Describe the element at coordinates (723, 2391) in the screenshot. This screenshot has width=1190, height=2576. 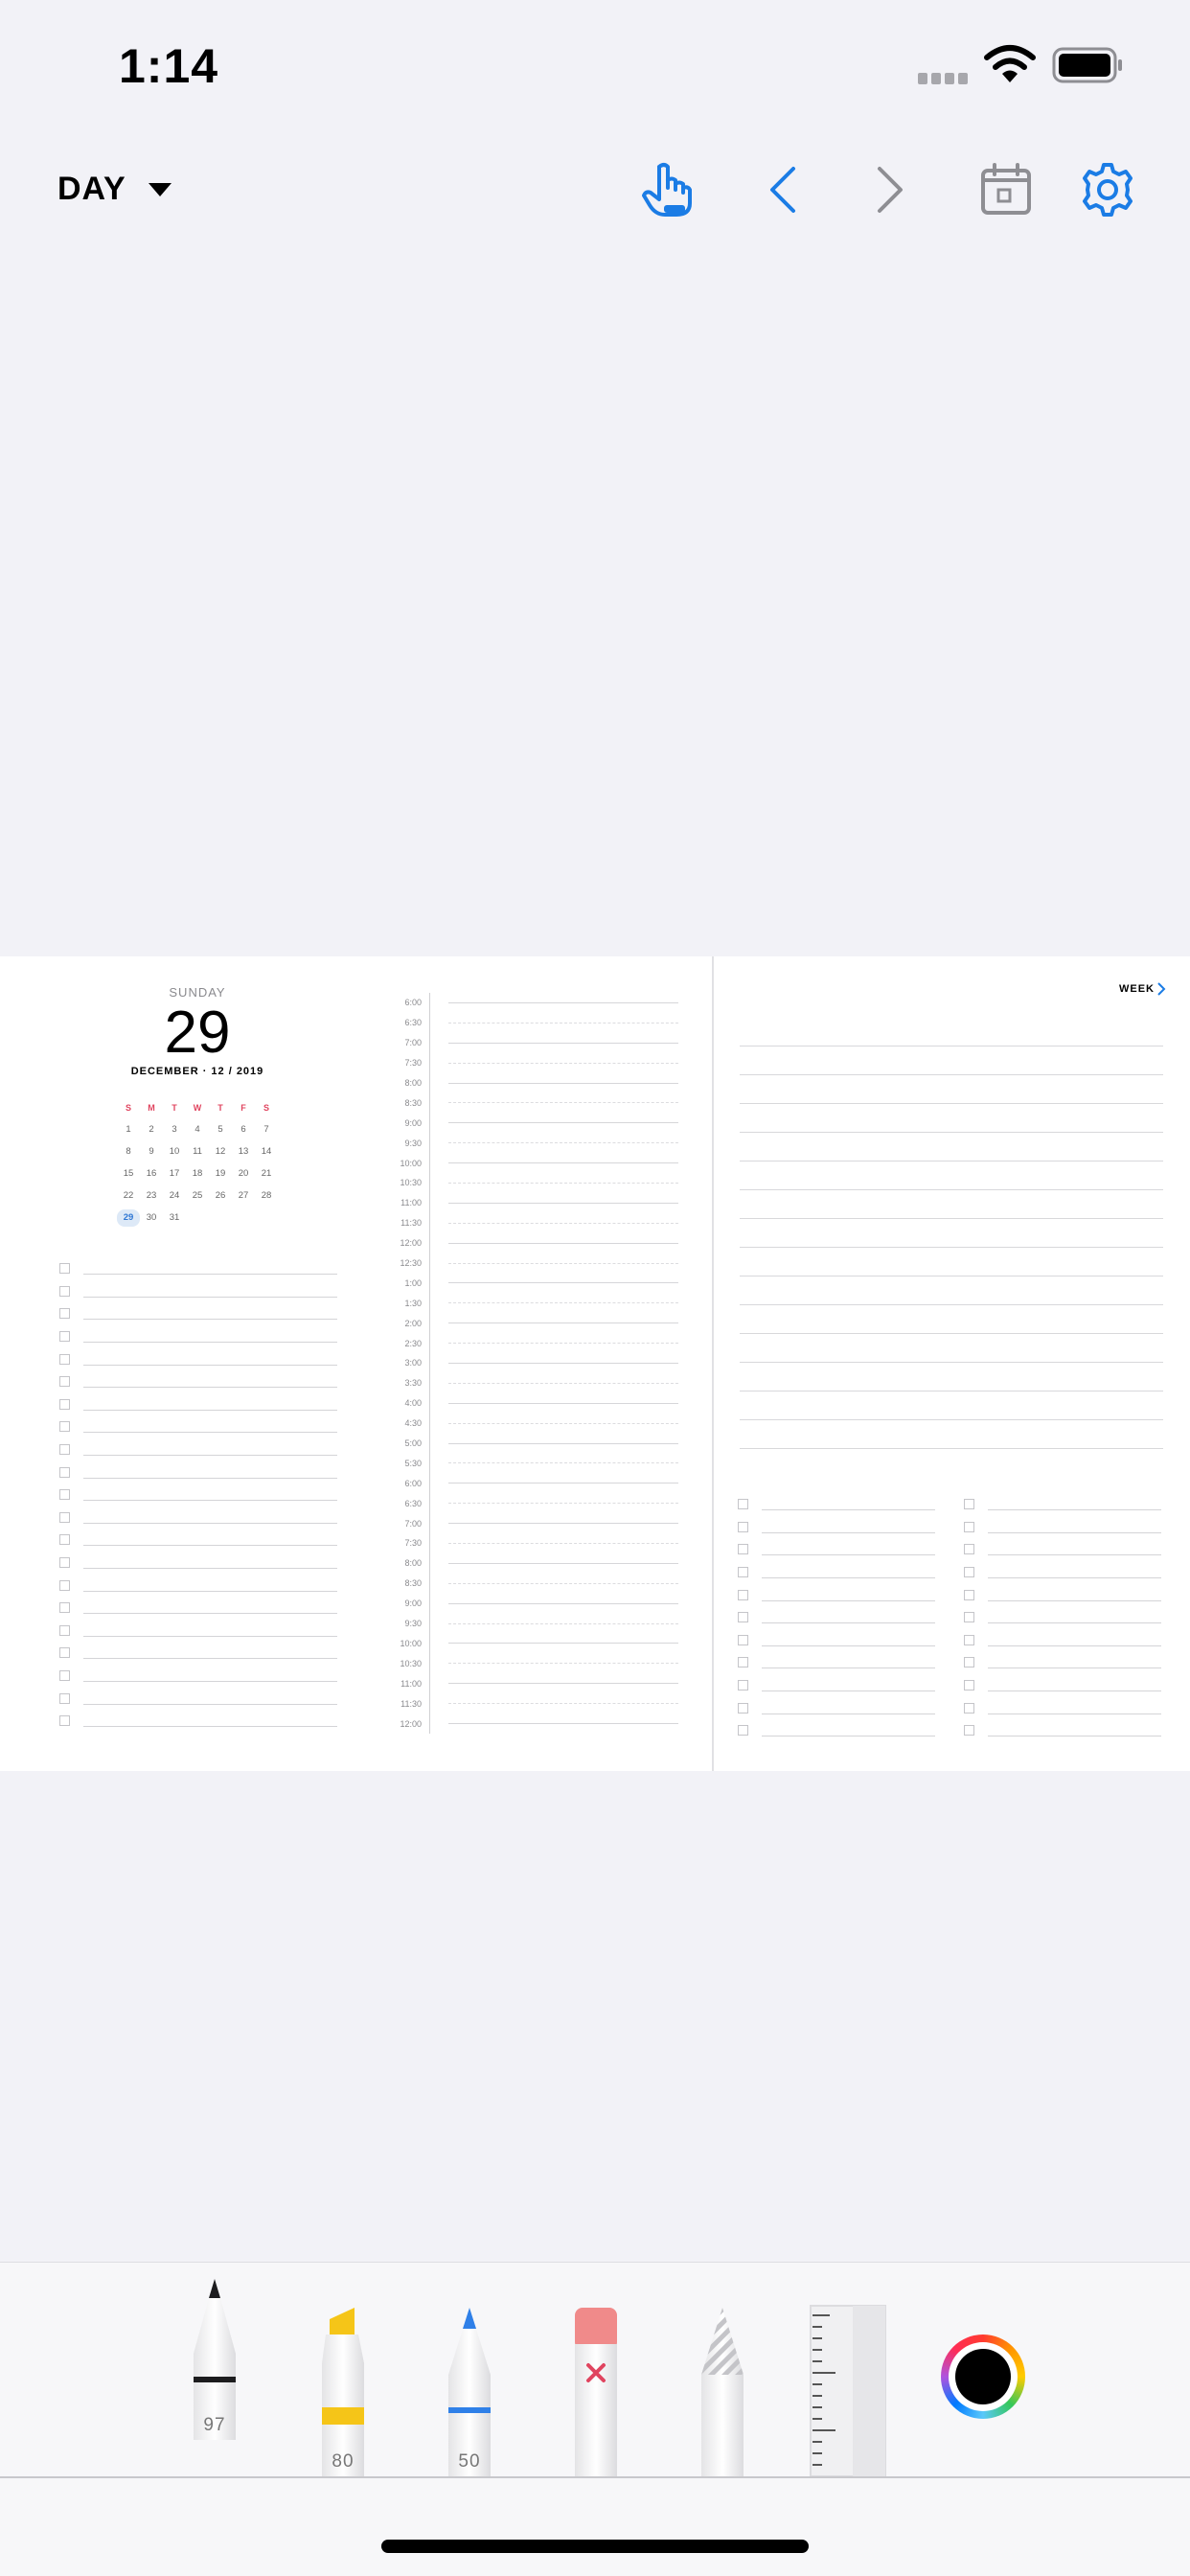
I see `lasso-tool` at that location.